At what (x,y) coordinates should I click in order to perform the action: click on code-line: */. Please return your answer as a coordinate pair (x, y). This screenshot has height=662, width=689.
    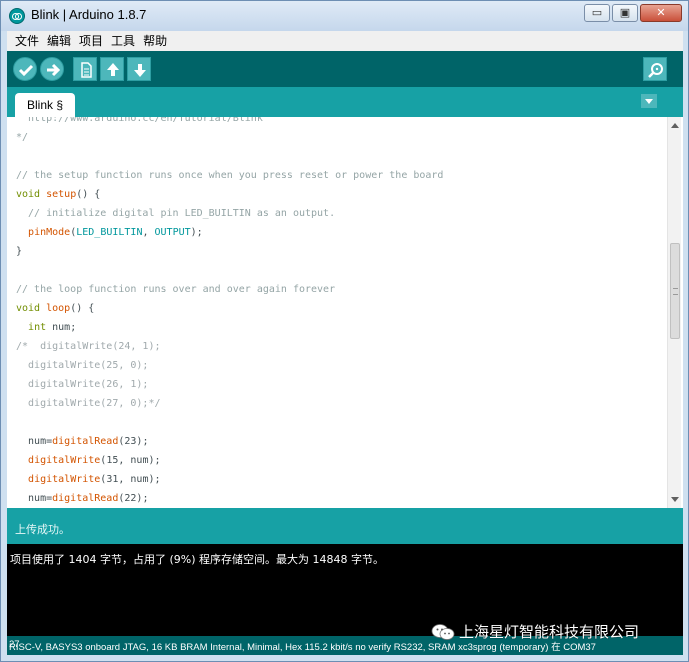
    Looking at the image, I should click on (22, 137).